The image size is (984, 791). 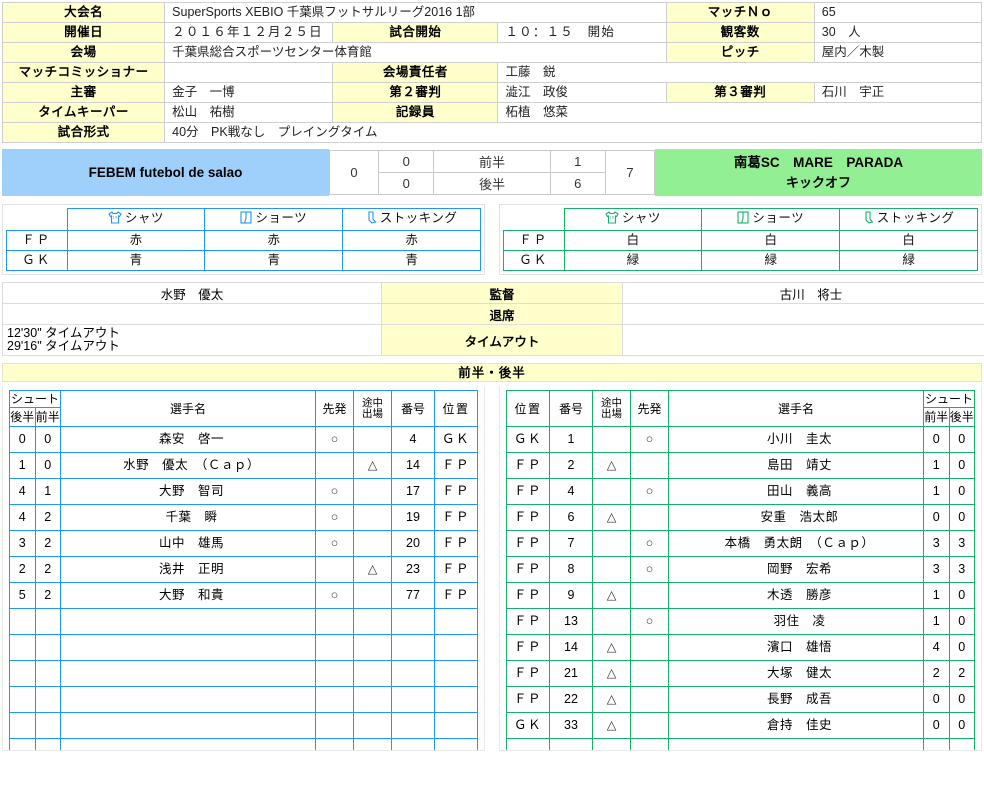 What do you see at coordinates (936, 491) in the screenshot?
I see `away-player-first-half-shots: 1` at bounding box center [936, 491].